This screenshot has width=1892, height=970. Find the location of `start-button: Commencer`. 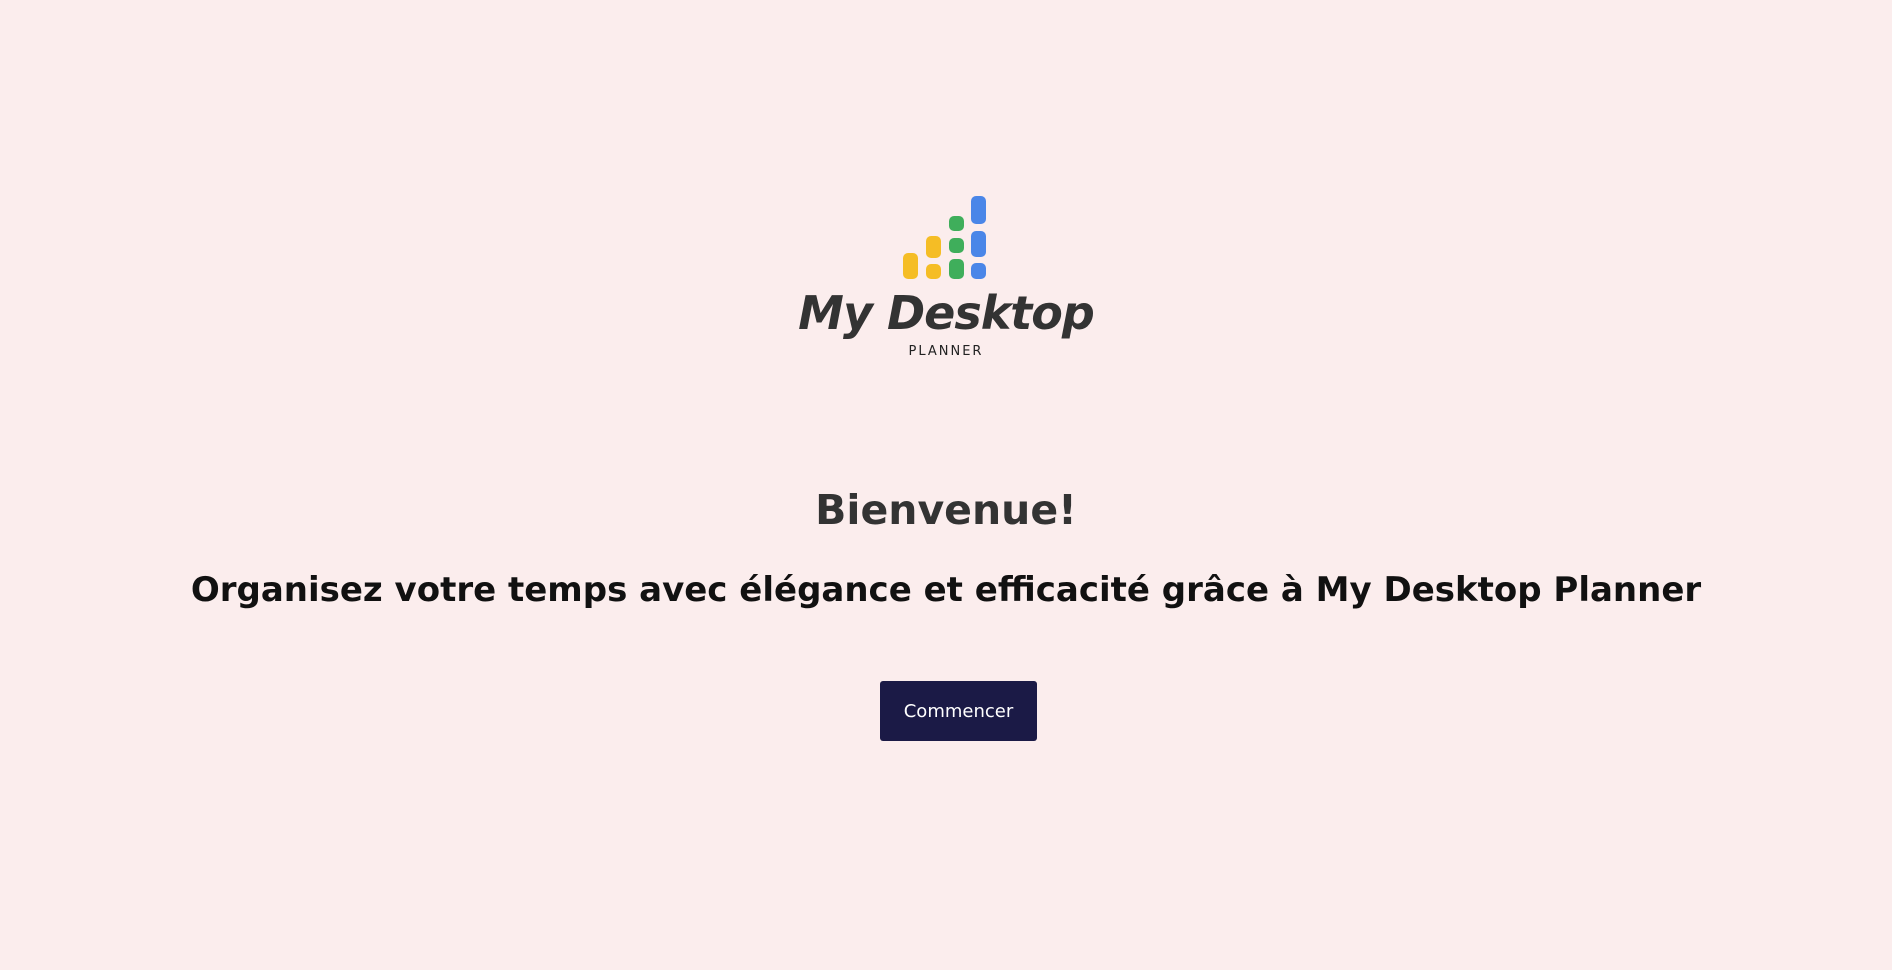

start-button: Commencer is located at coordinates (958, 711).